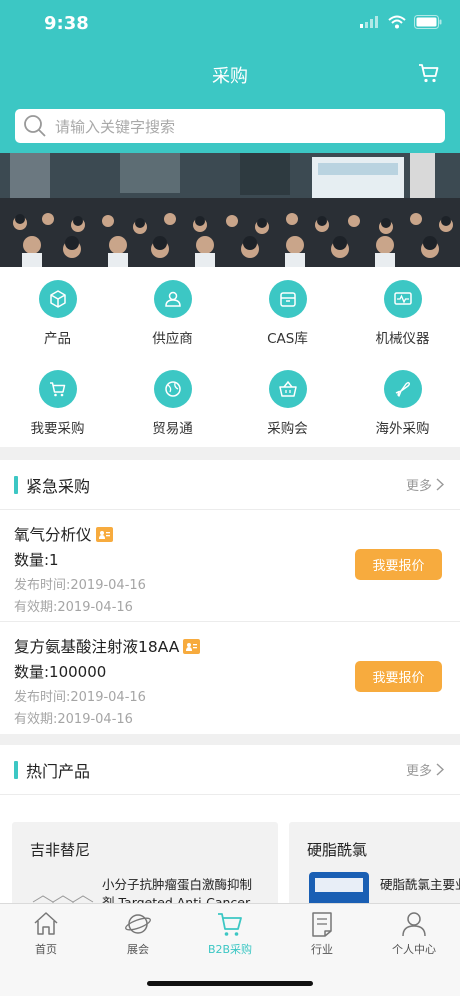  Describe the element at coordinates (440, 484) in the screenshot. I see `chevron-right-icon` at that location.